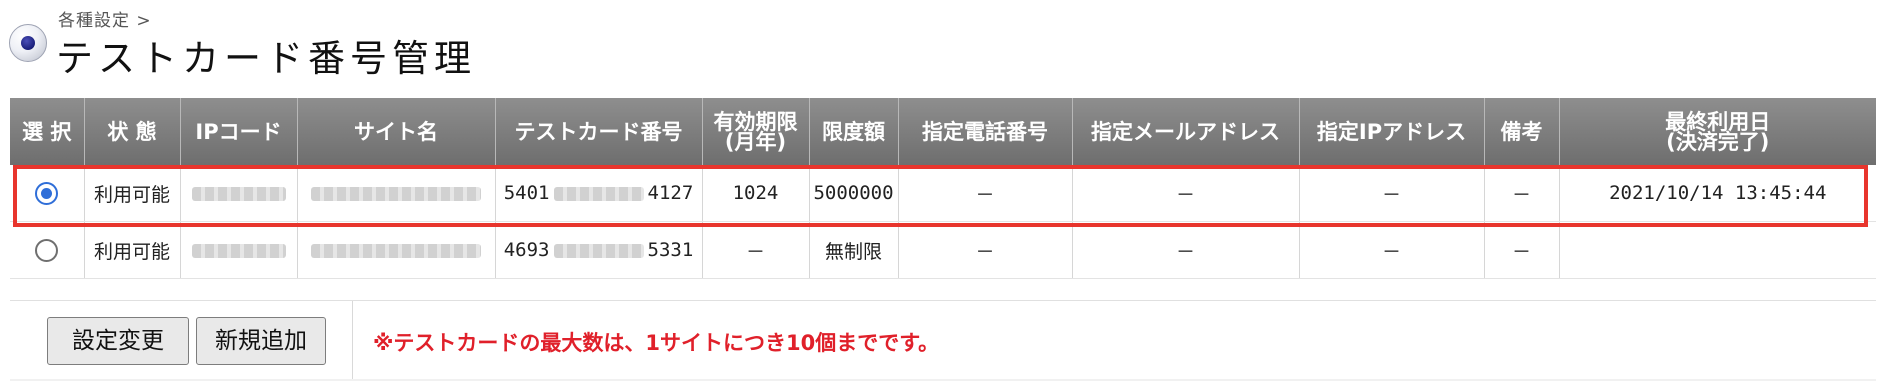  I want to click on title-bullet-icon, so click(28, 43).